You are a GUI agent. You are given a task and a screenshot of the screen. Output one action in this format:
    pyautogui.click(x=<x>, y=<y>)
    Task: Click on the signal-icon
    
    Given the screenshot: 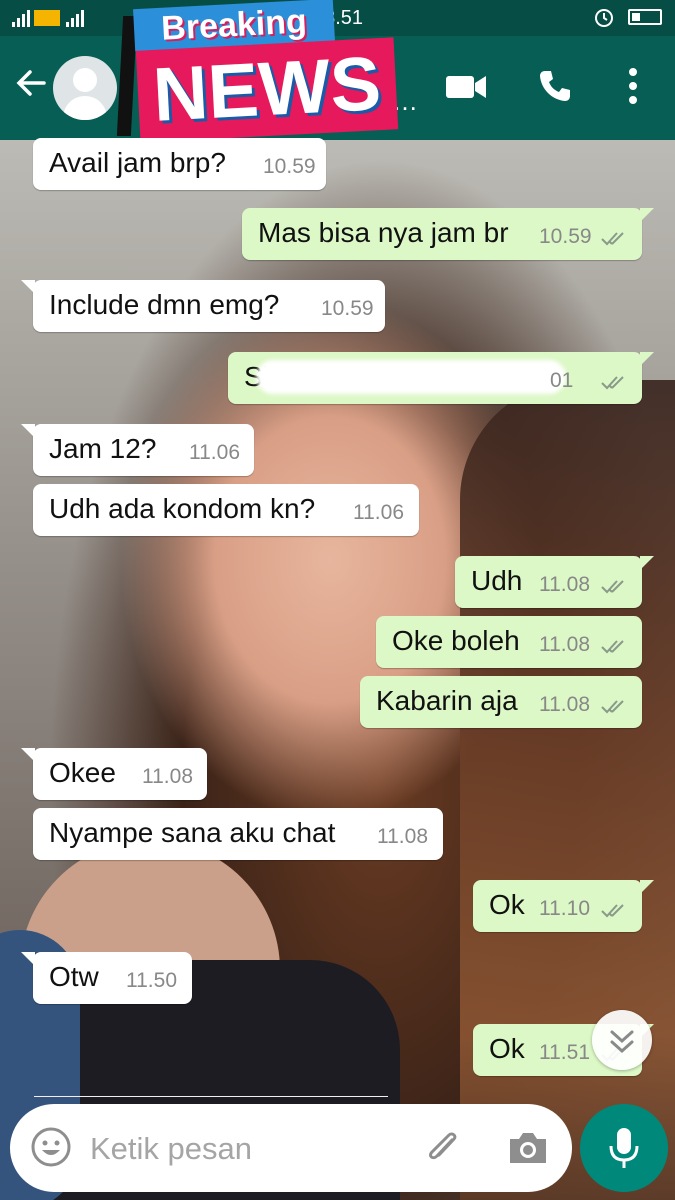 What is the action you would take?
    pyautogui.click(x=48, y=18)
    